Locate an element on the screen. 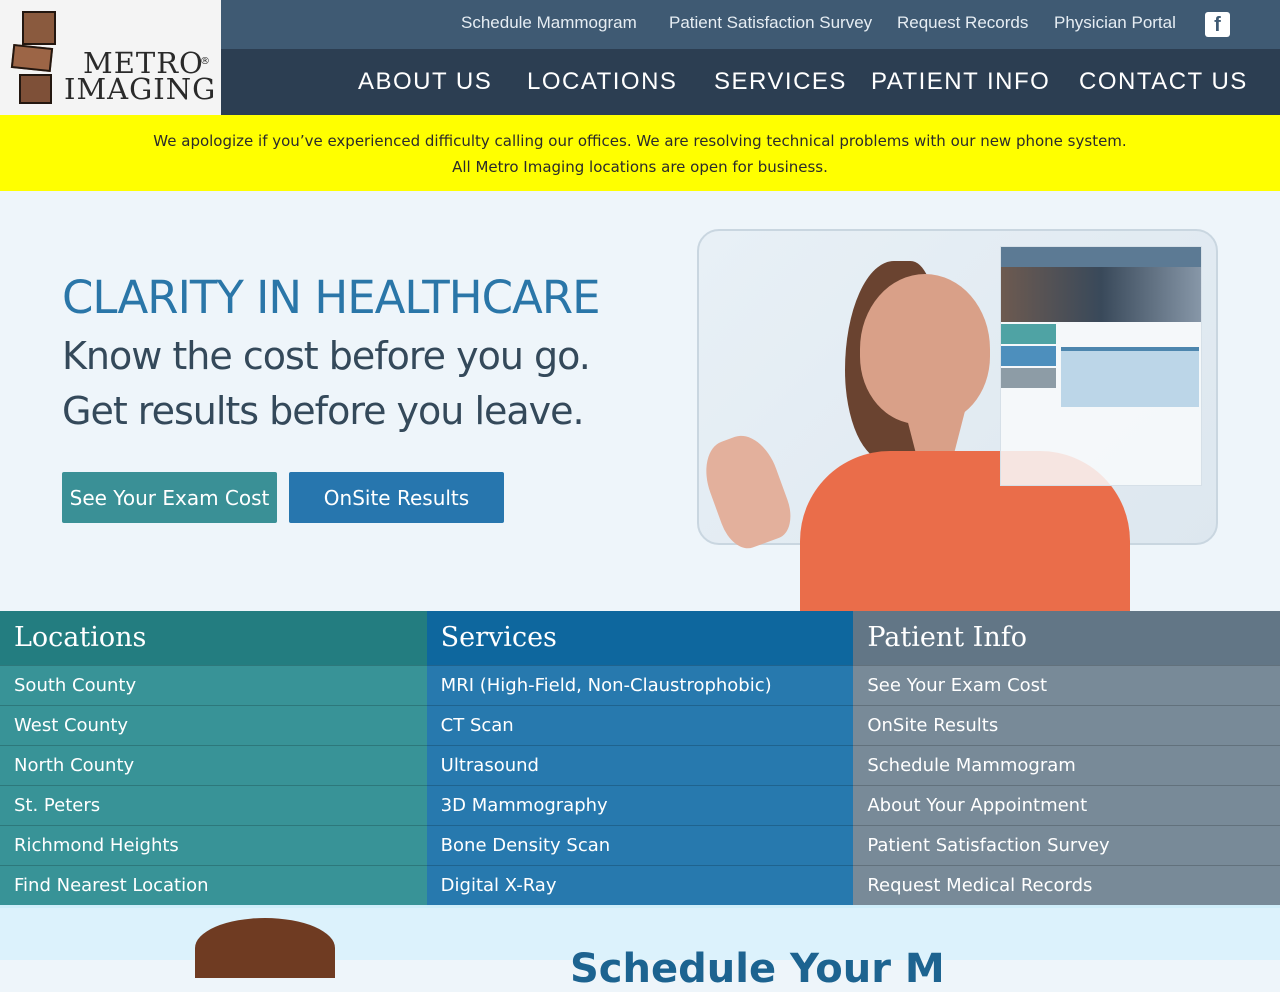 This screenshot has height=992, width=1280. service-link: 3D Mammography is located at coordinates (640, 805).